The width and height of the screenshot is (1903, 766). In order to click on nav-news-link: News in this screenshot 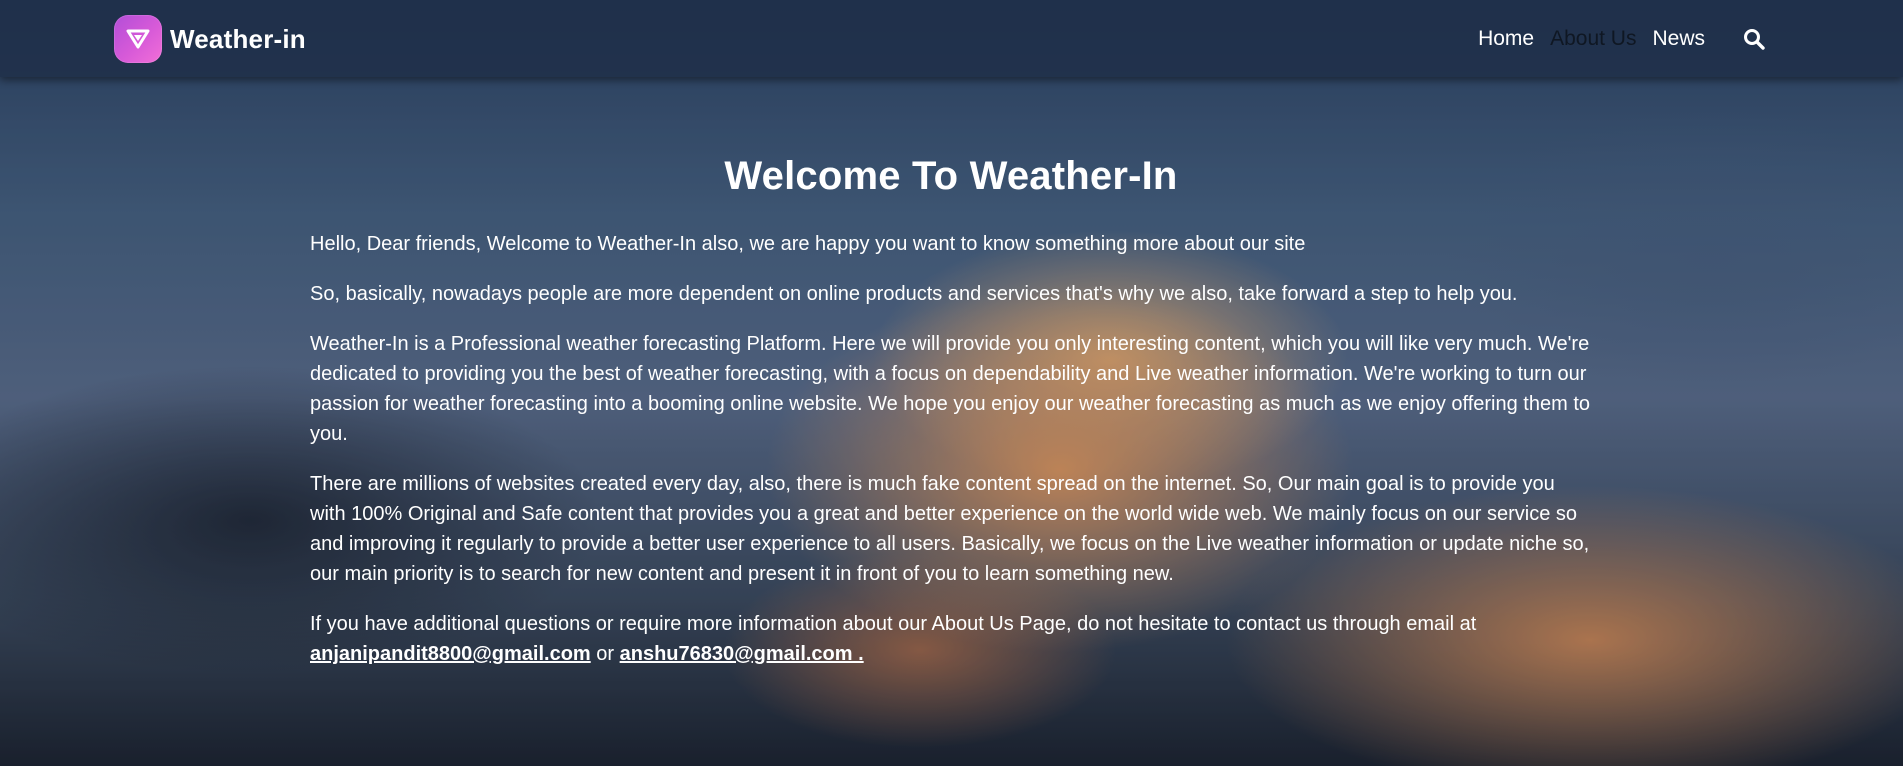, I will do `click(1678, 39)`.